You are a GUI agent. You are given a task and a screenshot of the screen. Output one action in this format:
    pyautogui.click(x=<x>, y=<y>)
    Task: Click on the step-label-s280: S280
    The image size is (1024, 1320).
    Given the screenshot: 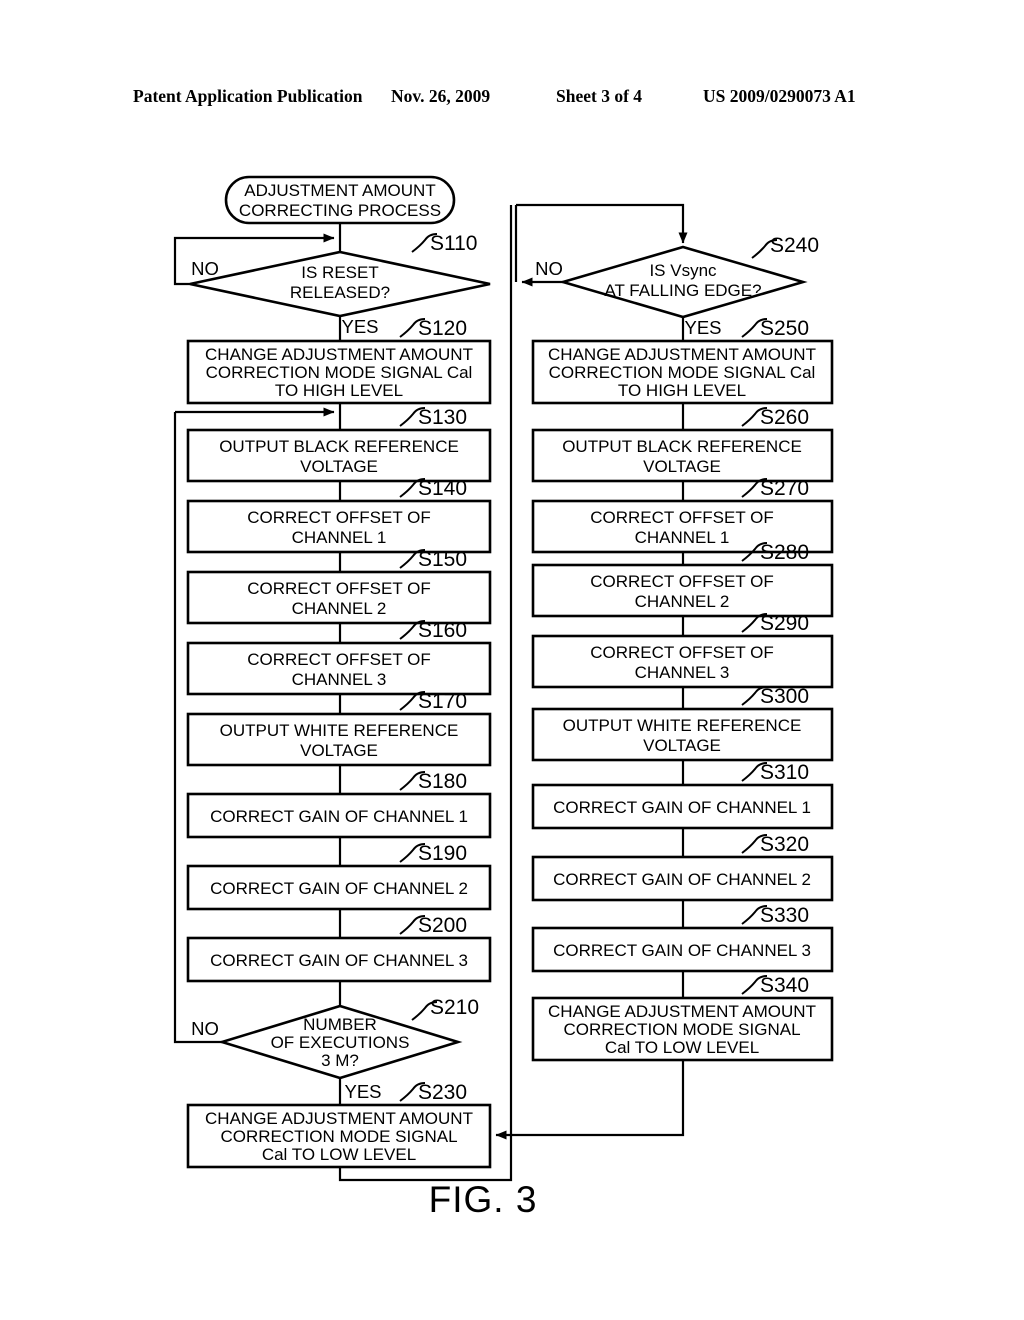 What is the action you would take?
    pyautogui.click(x=784, y=552)
    